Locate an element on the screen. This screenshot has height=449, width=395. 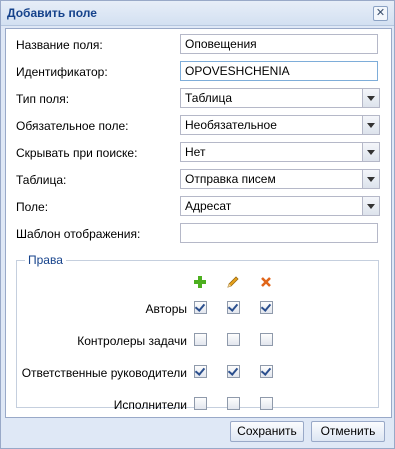
rights-row-label: Исполнители is located at coordinates (150, 405).